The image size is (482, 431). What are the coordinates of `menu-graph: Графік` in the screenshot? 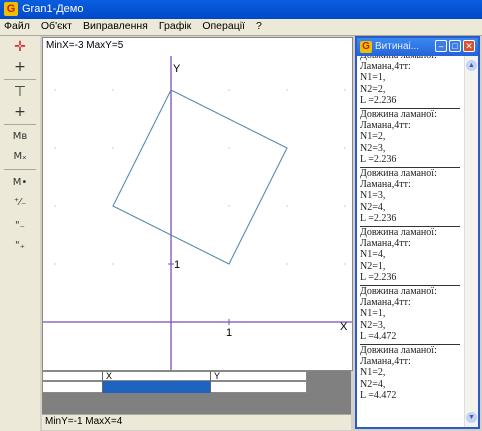 It's located at (175, 25).